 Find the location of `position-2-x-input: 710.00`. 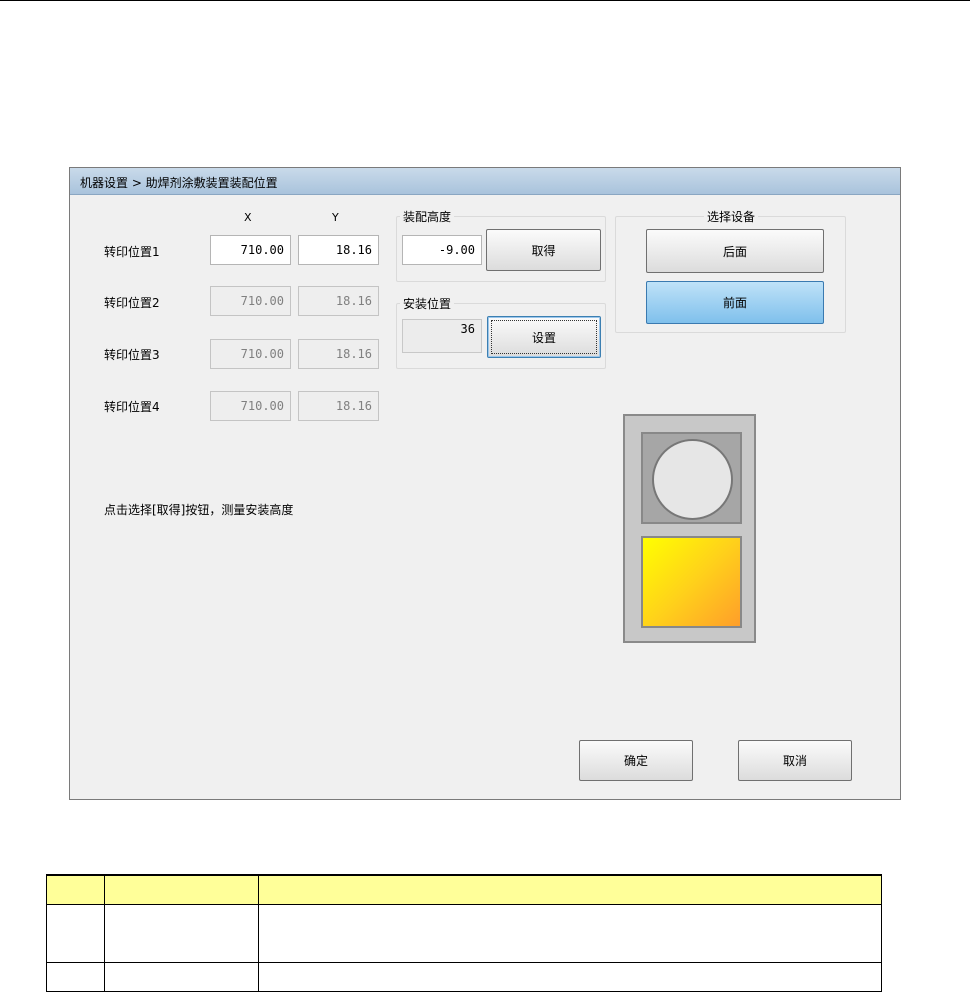

position-2-x-input: 710.00 is located at coordinates (250, 301).